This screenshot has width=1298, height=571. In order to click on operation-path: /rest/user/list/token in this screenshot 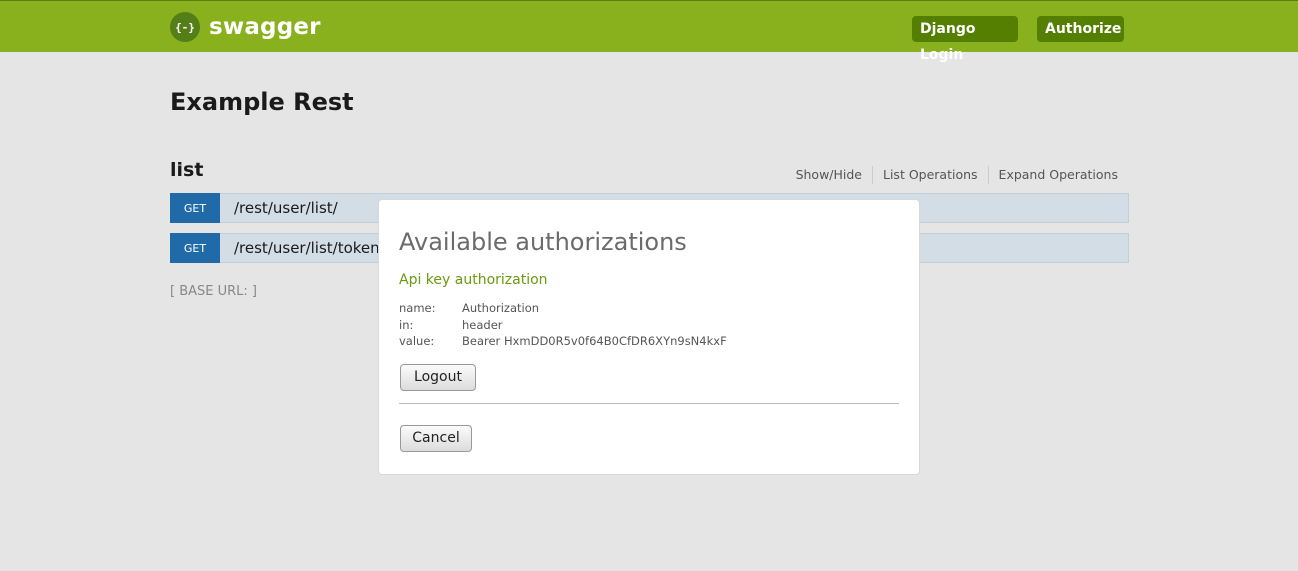, I will do `click(307, 248)`.